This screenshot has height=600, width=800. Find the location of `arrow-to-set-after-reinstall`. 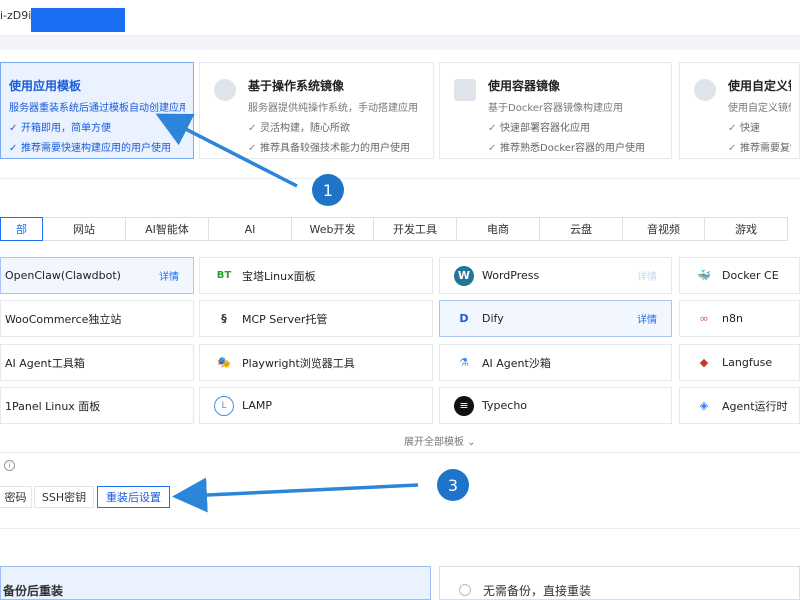

arrow-to-set-after-reinstall is located at coordinates (295, 495).